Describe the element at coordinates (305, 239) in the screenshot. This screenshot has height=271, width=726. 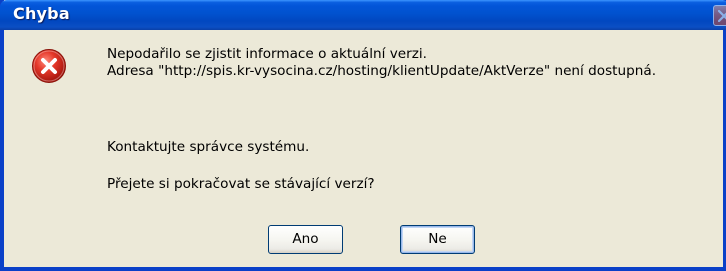
I see `yes-button: Ano` at that location.